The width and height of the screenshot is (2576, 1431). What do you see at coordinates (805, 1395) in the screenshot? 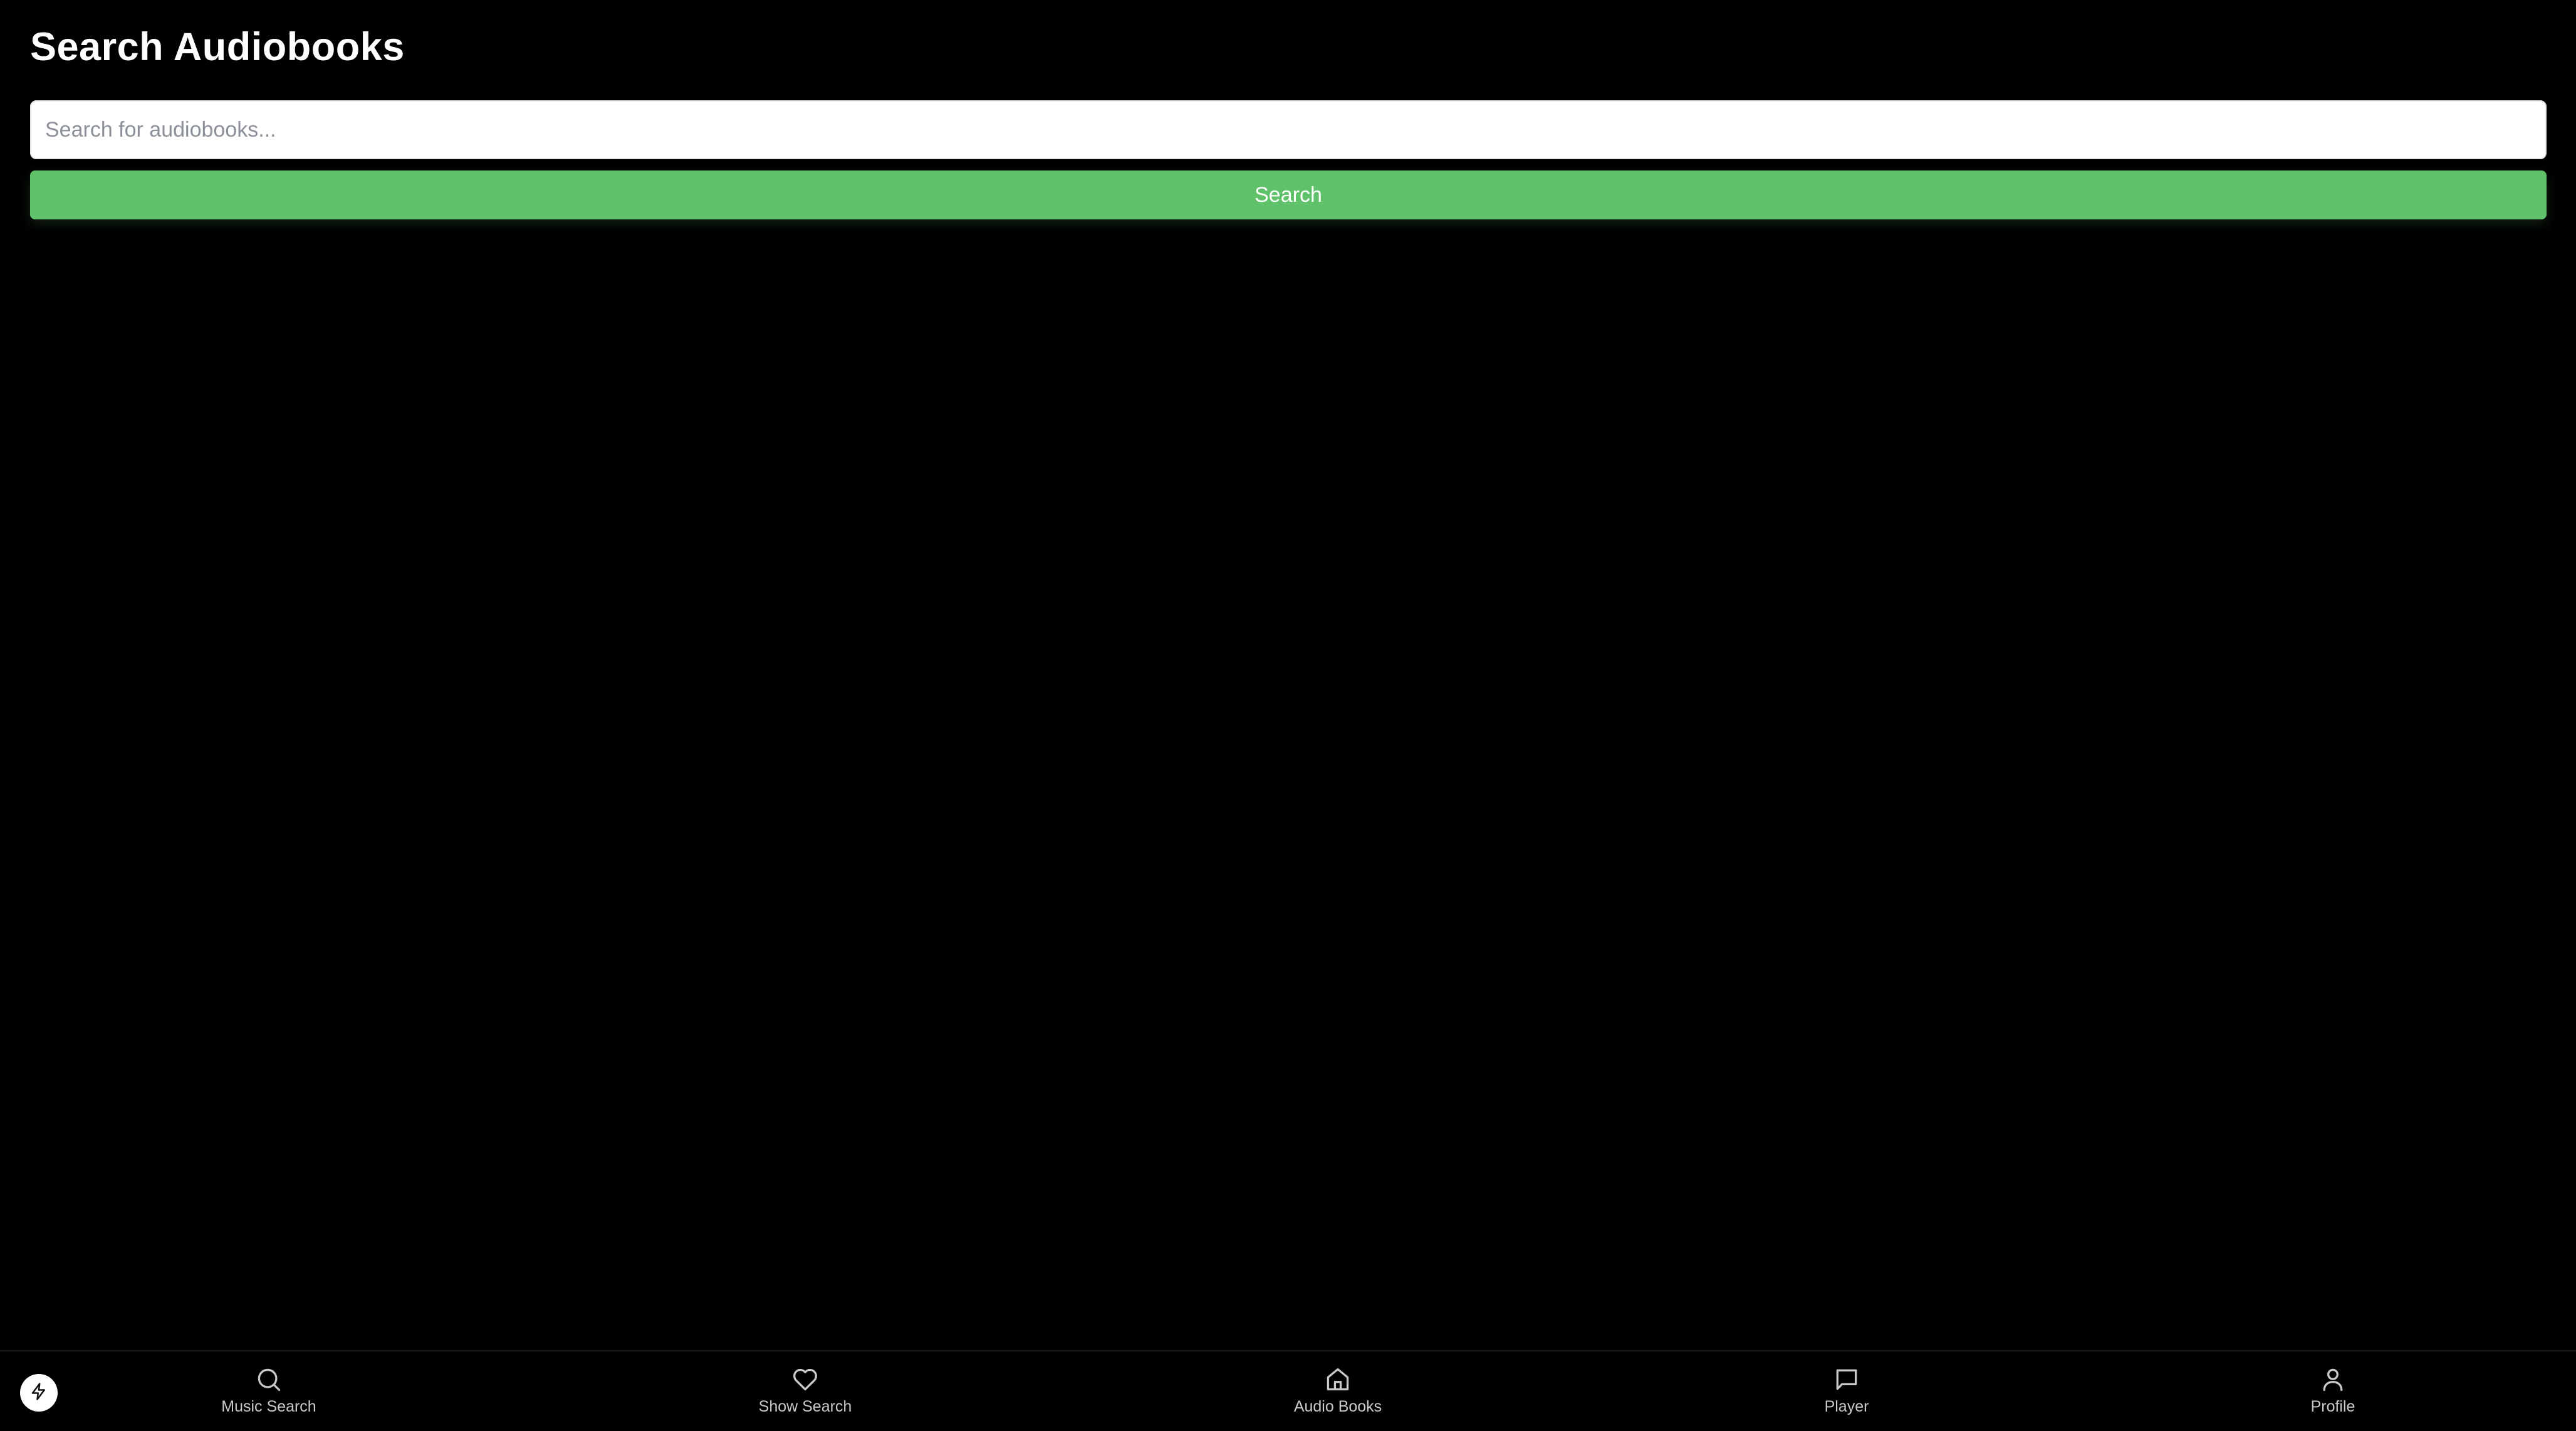
I see `nav-item-show-search: Show Search` at bounding box center [805, 1395].